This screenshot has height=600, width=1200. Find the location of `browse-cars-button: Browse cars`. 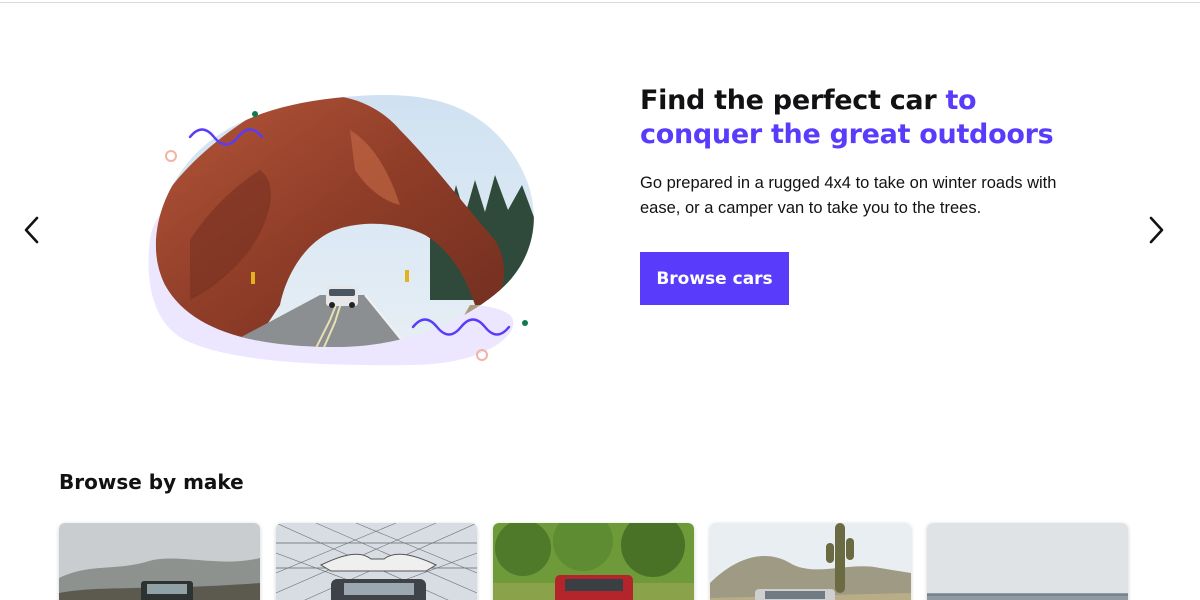

browse-cars-button: Browse cars is located at coordinates (714, 278).